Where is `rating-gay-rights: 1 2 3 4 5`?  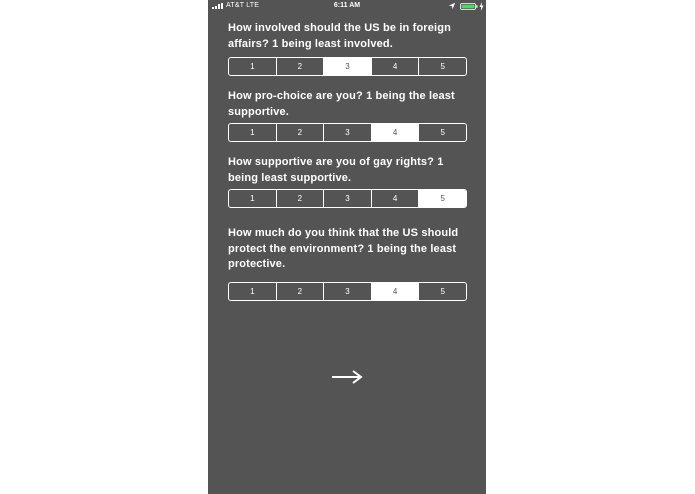
rating-gay-rights: 1 2 3 4 5 is located at coordinates (347, 198).